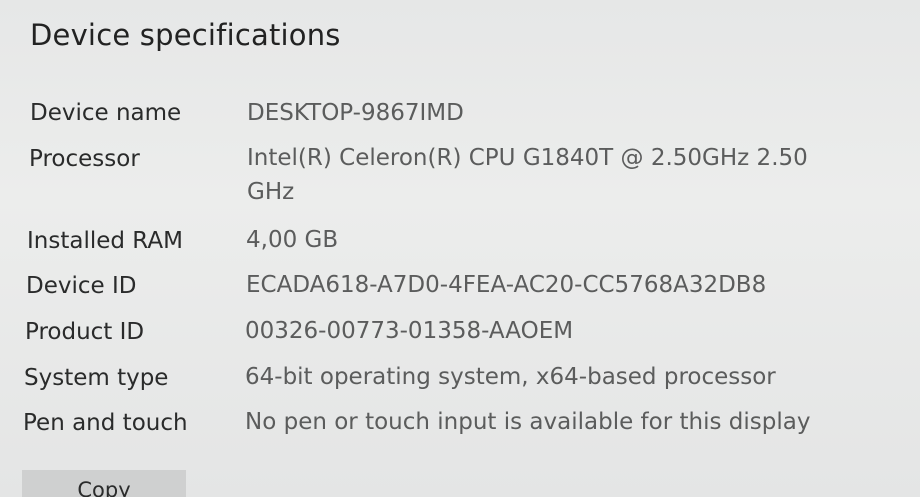 The image size is (920, 497). I want to click on section-title: Device specifications, so click(185, 35).